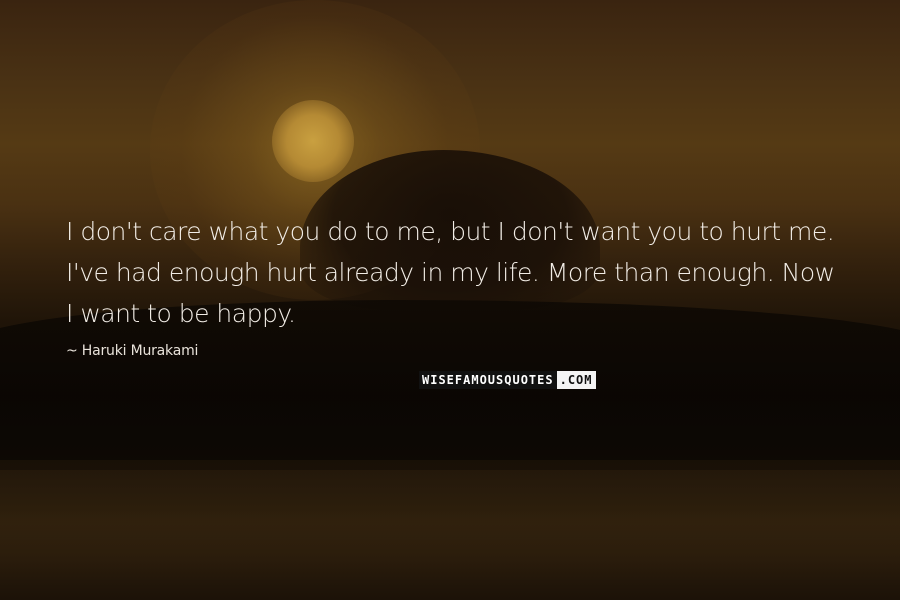  Describe the element at coordinates (488, 380) in the screenshot. I see `watermark-main: WISEFAMOUSQUOTES` at that location.